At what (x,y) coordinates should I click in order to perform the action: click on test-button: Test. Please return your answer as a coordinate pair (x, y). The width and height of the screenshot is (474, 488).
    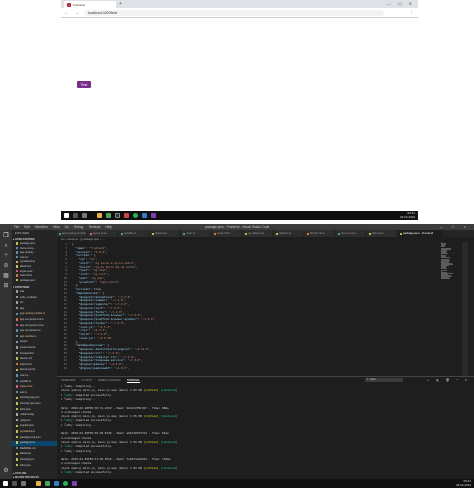
    Looking at the image, I should click on (84, 84).